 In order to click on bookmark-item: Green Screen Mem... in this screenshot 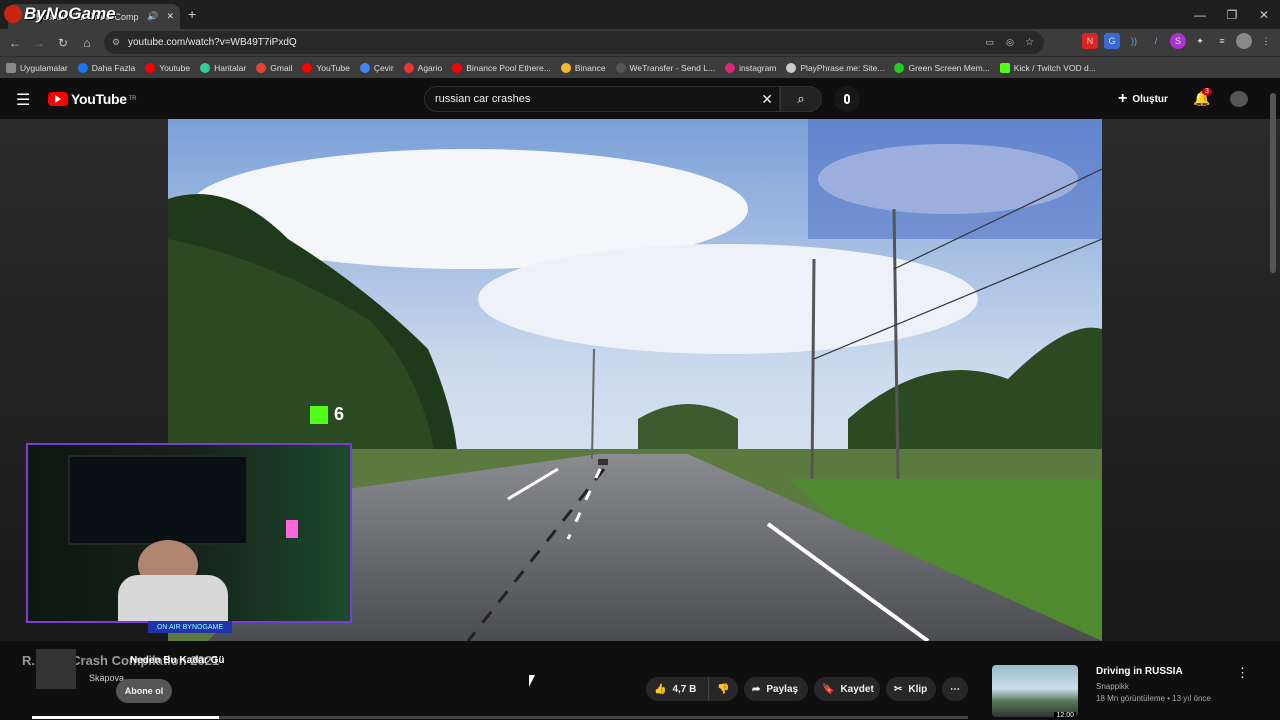, I will do `click(942, 67)`.